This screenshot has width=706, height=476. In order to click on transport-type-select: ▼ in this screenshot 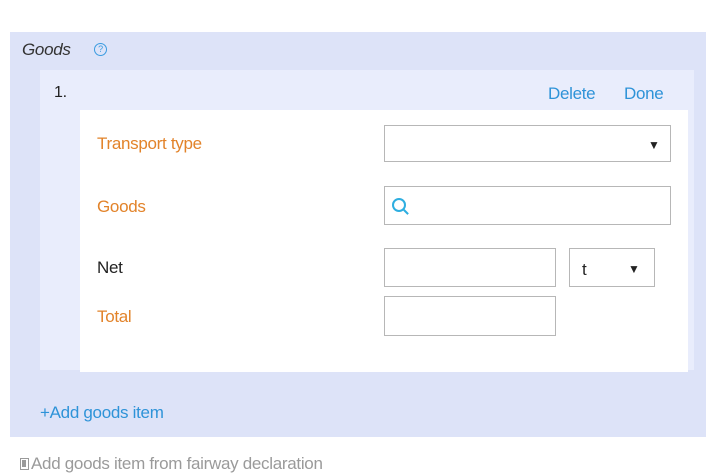, I will do `click(527, 143)`.